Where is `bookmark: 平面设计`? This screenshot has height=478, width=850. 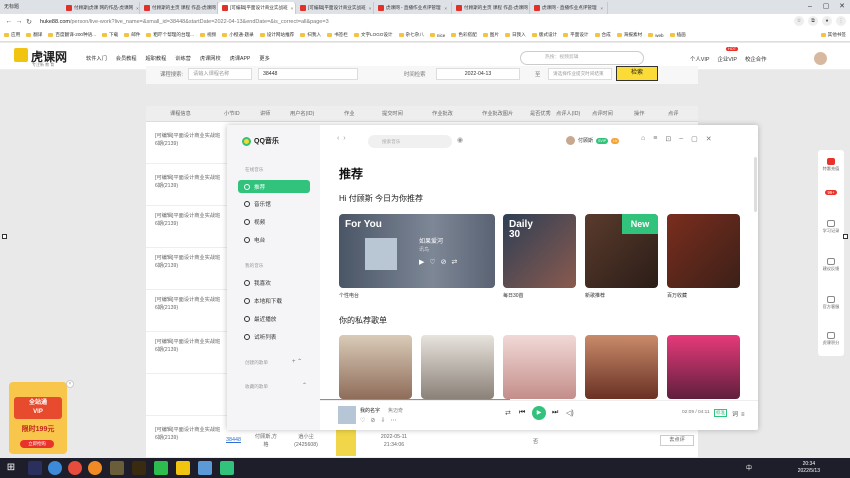
bookmark: 平面设计 is located at coordinates (576, 35).